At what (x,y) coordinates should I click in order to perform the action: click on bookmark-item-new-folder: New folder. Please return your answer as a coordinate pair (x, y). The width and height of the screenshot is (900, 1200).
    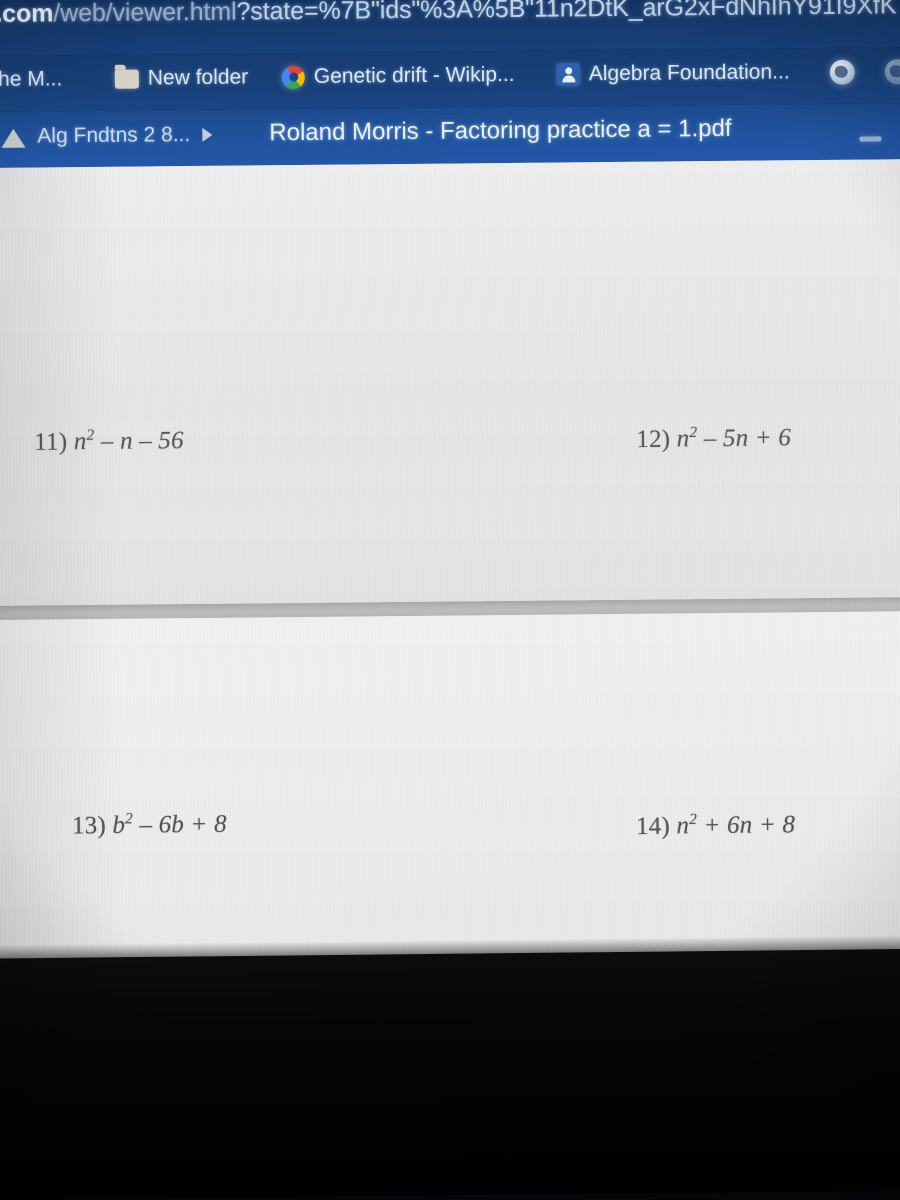
    Looking at the image, I should click on (181, 77).